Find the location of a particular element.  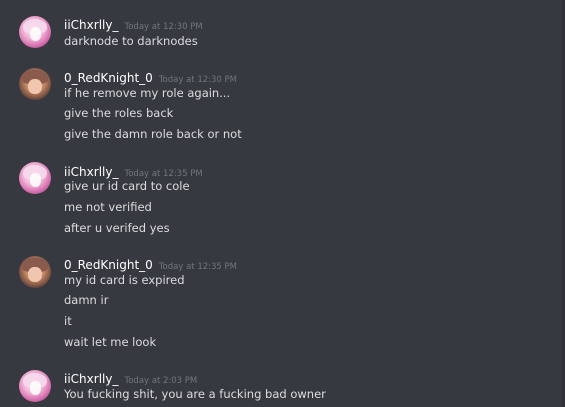

message-text: darknode to darknodes is located at coordinates (131, 41).